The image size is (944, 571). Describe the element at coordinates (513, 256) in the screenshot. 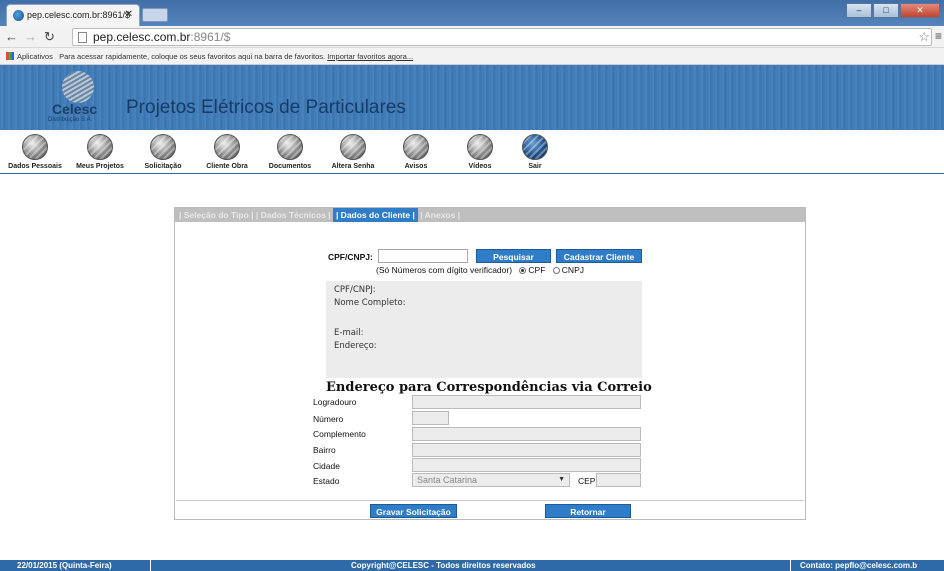

I see `search-button: Pesquisar` at that location.